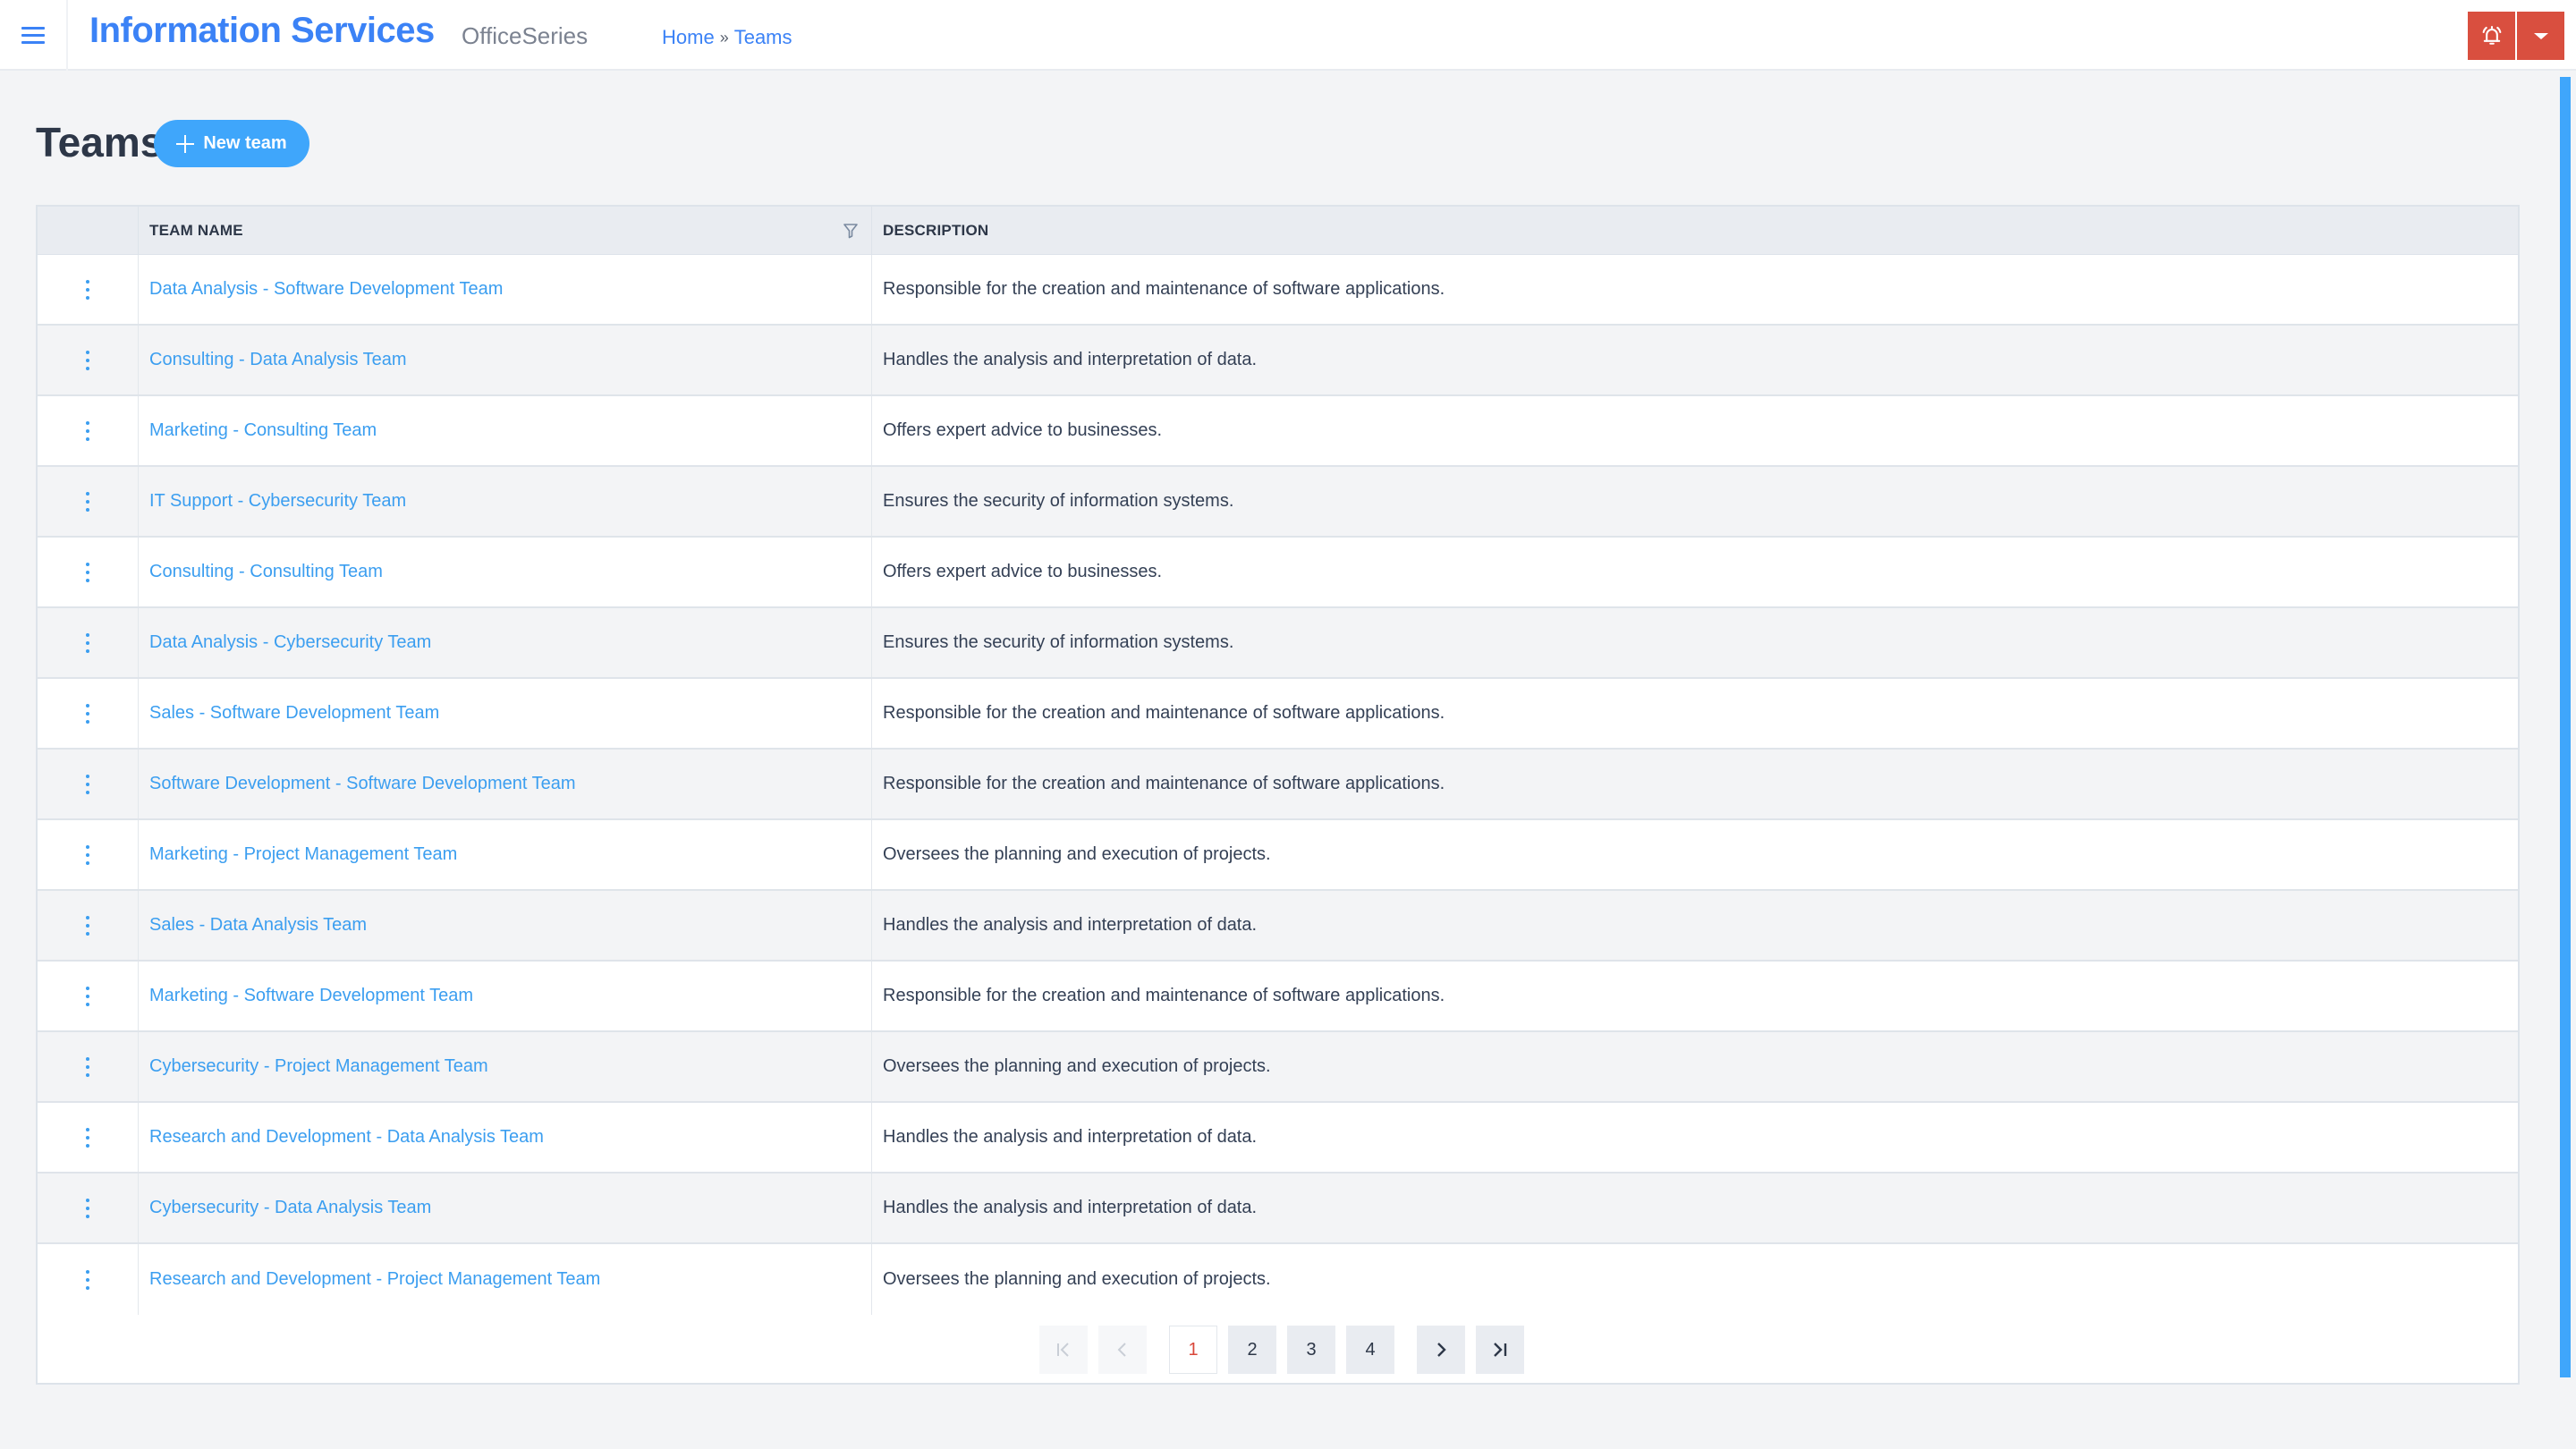 The width and height of the screenshot is (2576, 1449). Describe the element at coordinates (525, 35) in the screenshot. I see `app-subtitle: OfficeSeries` at that location.